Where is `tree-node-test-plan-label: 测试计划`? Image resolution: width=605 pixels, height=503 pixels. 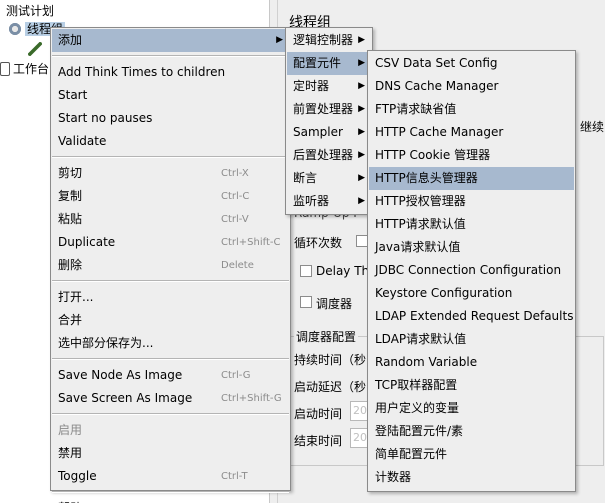 tree-node-test-plan-label: 测试计划 is located at coordinates (30, 11).